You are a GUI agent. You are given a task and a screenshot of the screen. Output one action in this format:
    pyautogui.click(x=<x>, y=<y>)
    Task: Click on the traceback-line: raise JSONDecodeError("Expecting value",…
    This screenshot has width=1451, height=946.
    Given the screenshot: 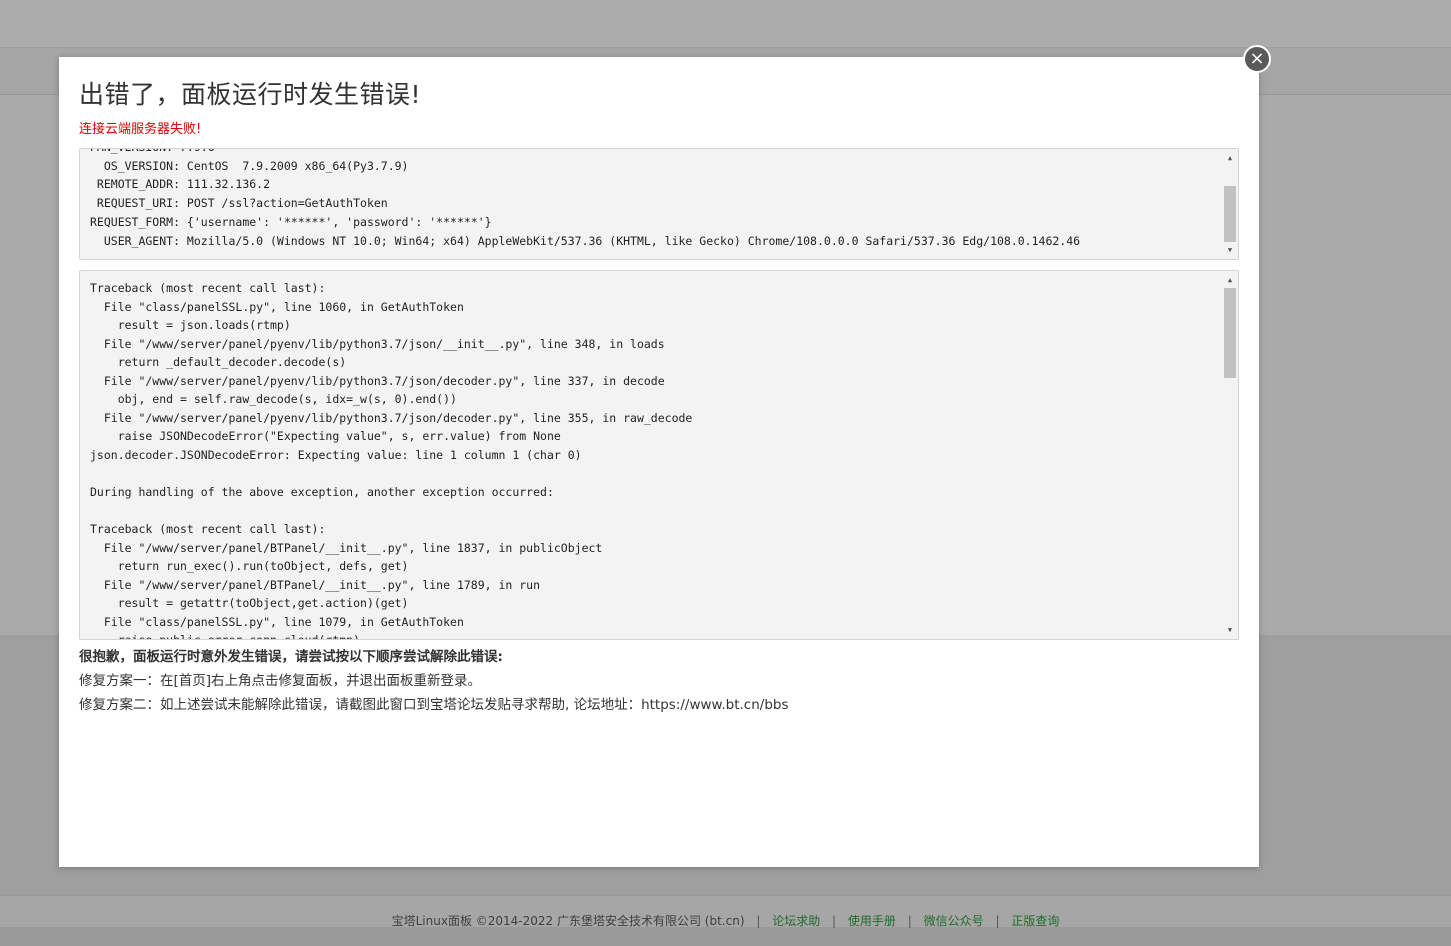 What is the action you would take?
    pyautogui.click(x=325, y=436)
    